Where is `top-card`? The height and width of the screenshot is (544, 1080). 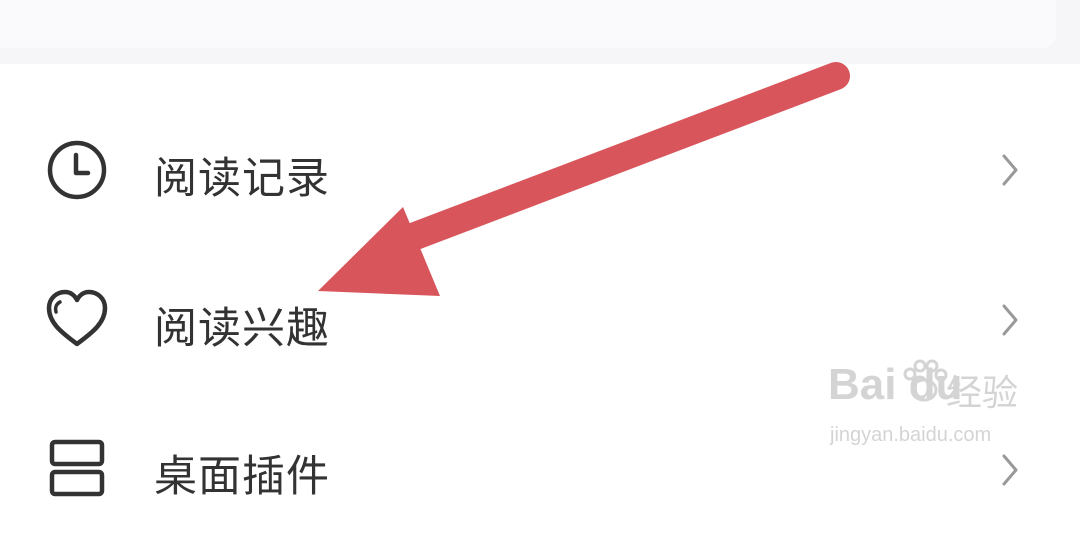 top-card is located at coordinates (528, 24).